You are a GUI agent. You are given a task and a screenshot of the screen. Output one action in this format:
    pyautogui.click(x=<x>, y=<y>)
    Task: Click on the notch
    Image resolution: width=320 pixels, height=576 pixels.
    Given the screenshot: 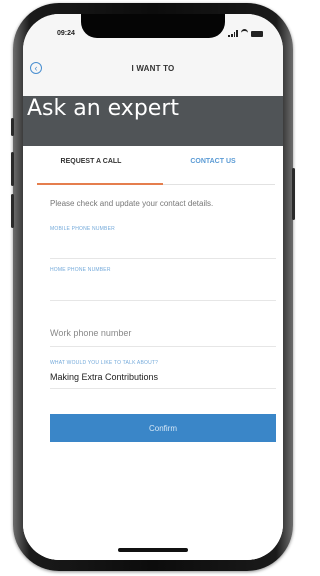 What is the action you would take?
    pyautogui.click(x=153, y=26)
    